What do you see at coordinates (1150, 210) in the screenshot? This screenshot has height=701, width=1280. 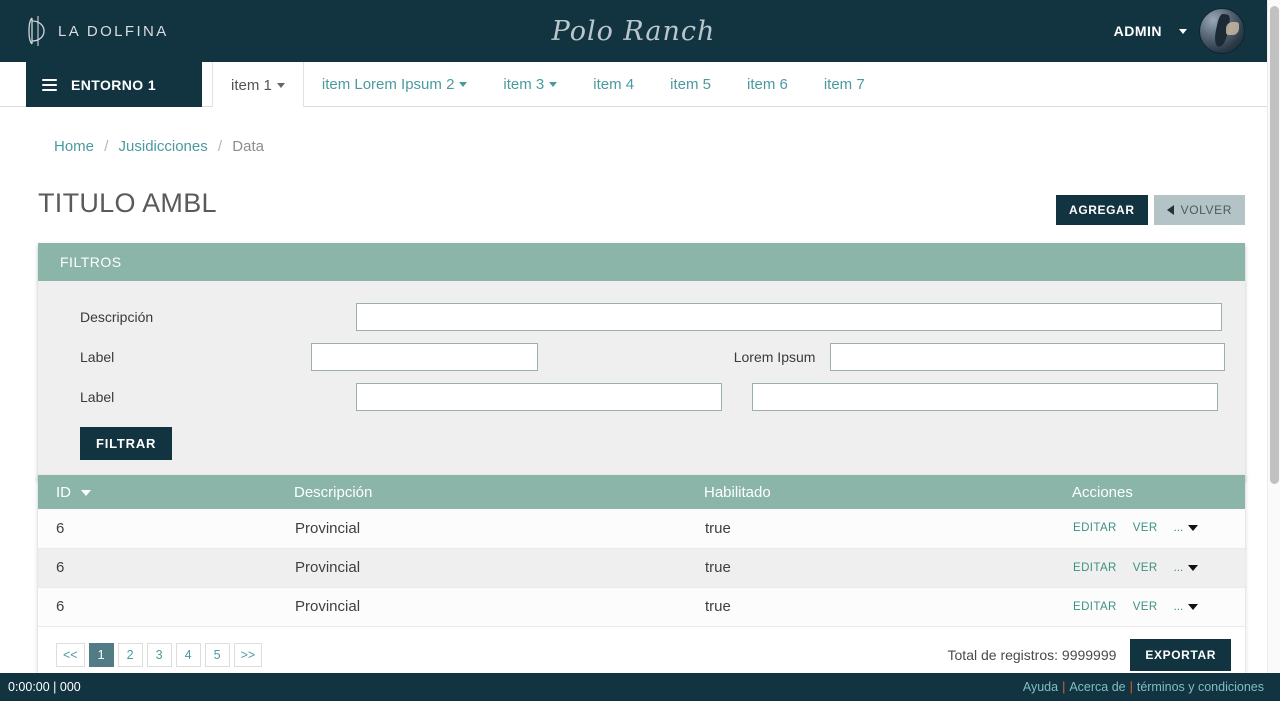 I see `page-actions: AGREGAR VOLVER` at bounding box center [1150, 210].